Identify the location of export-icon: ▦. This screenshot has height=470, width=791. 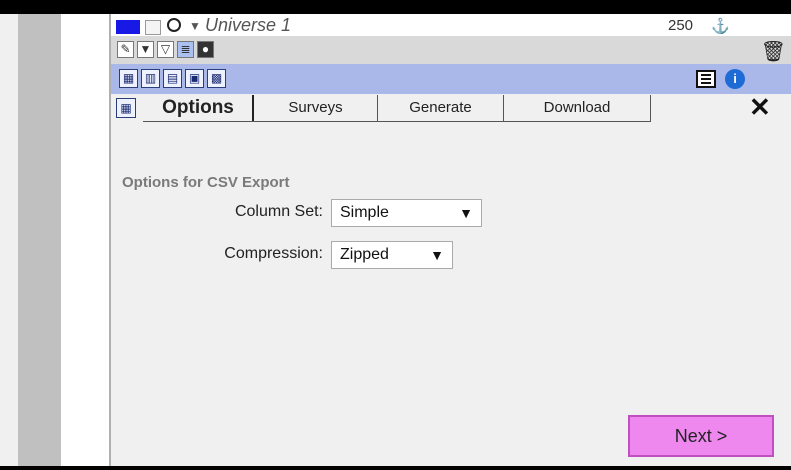
(126, 108).